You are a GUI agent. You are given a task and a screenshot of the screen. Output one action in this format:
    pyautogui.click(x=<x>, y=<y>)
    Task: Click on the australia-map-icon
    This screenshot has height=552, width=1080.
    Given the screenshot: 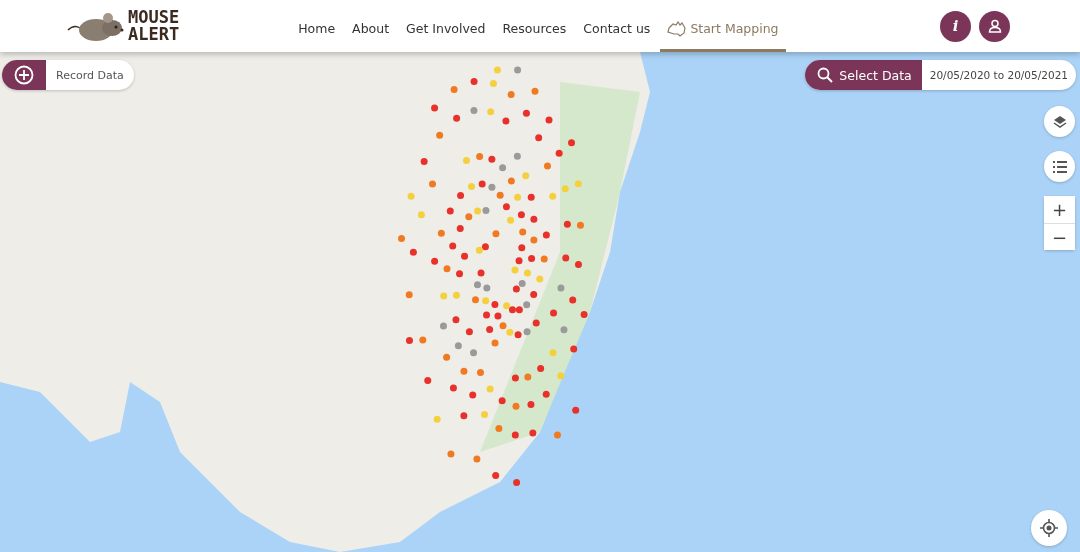 What is the action you would take?
    pyautogui.click(x=677, y=28)
    